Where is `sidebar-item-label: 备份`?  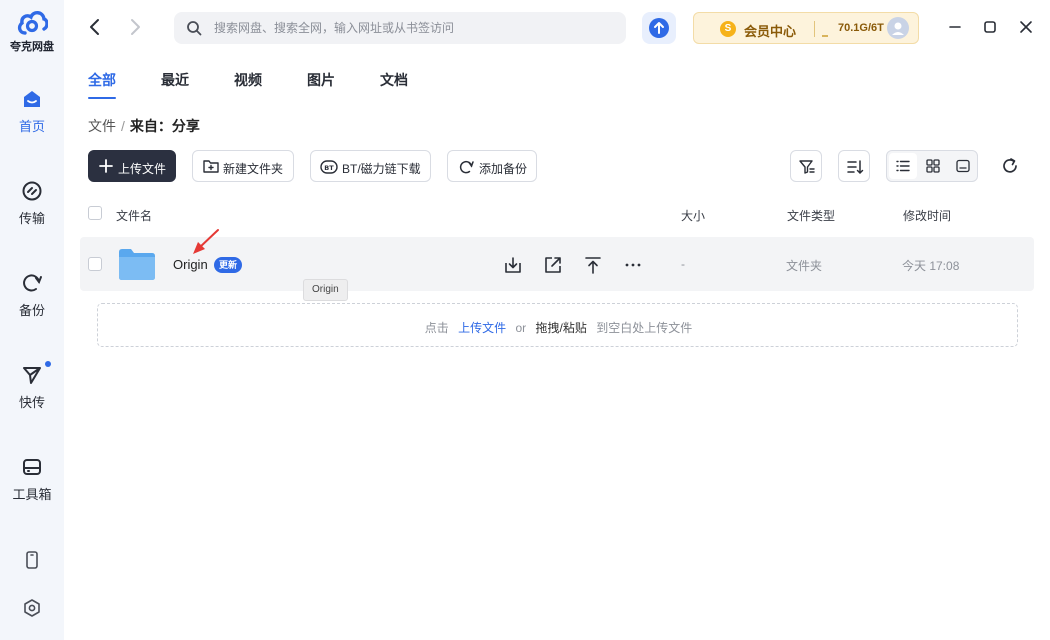
sidebar-item-label: 备份 is located at coordinates (31, 310).